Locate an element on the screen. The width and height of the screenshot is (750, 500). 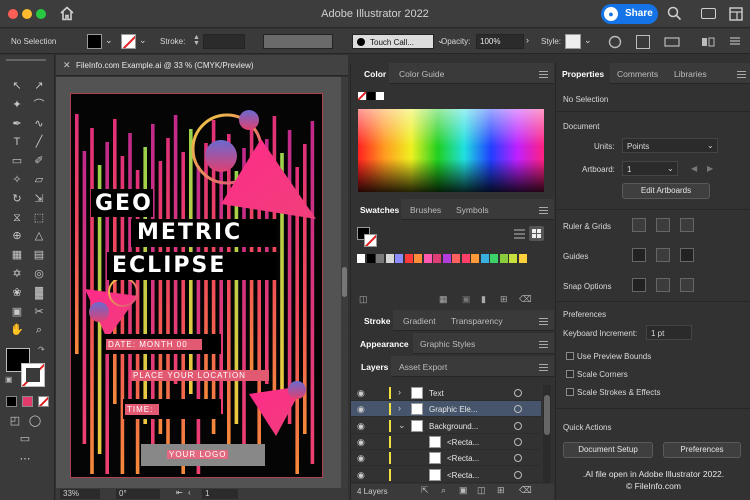
locate-object-icon: ⌕ is located at coordinates (443, 490).